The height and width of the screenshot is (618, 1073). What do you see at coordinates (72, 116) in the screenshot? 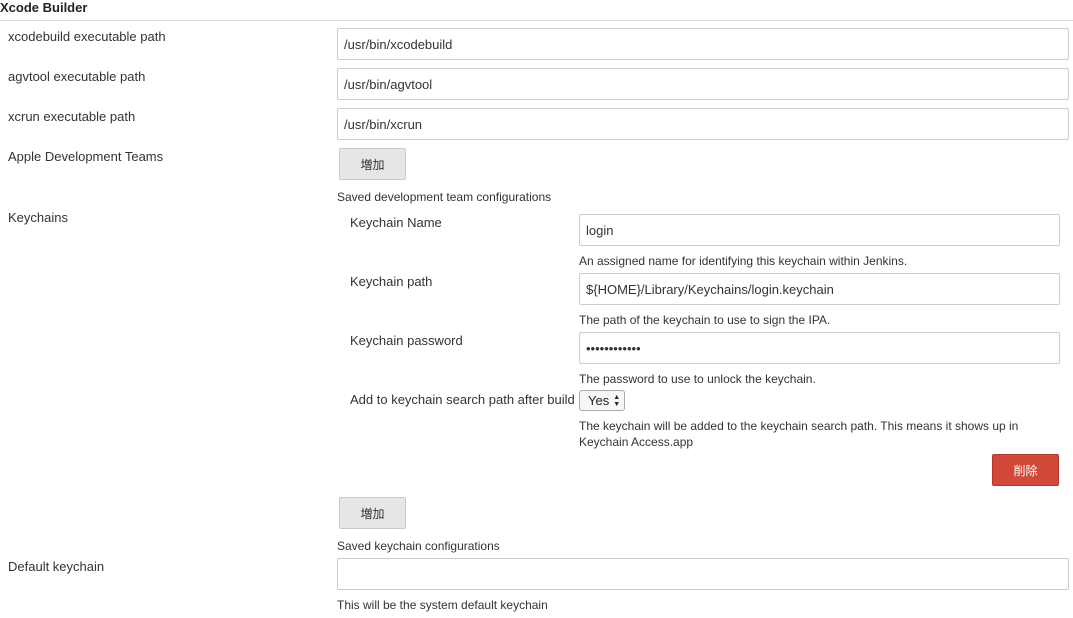
I see `xcrun-path-label: xcrun executable path` at bounding box center [72, 116].